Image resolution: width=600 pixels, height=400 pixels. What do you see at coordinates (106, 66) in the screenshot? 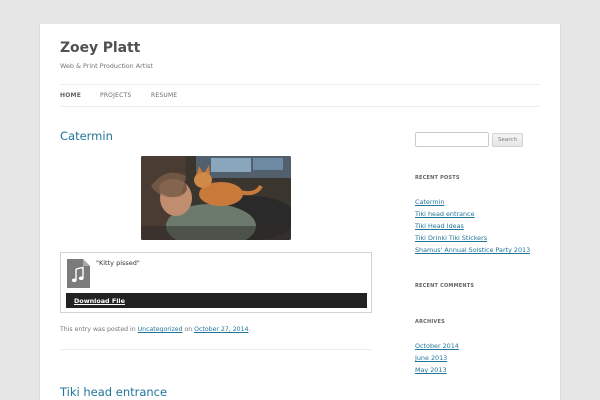
I see `site-description: Web & Print Production Artist` at bounding box center [106, 66].